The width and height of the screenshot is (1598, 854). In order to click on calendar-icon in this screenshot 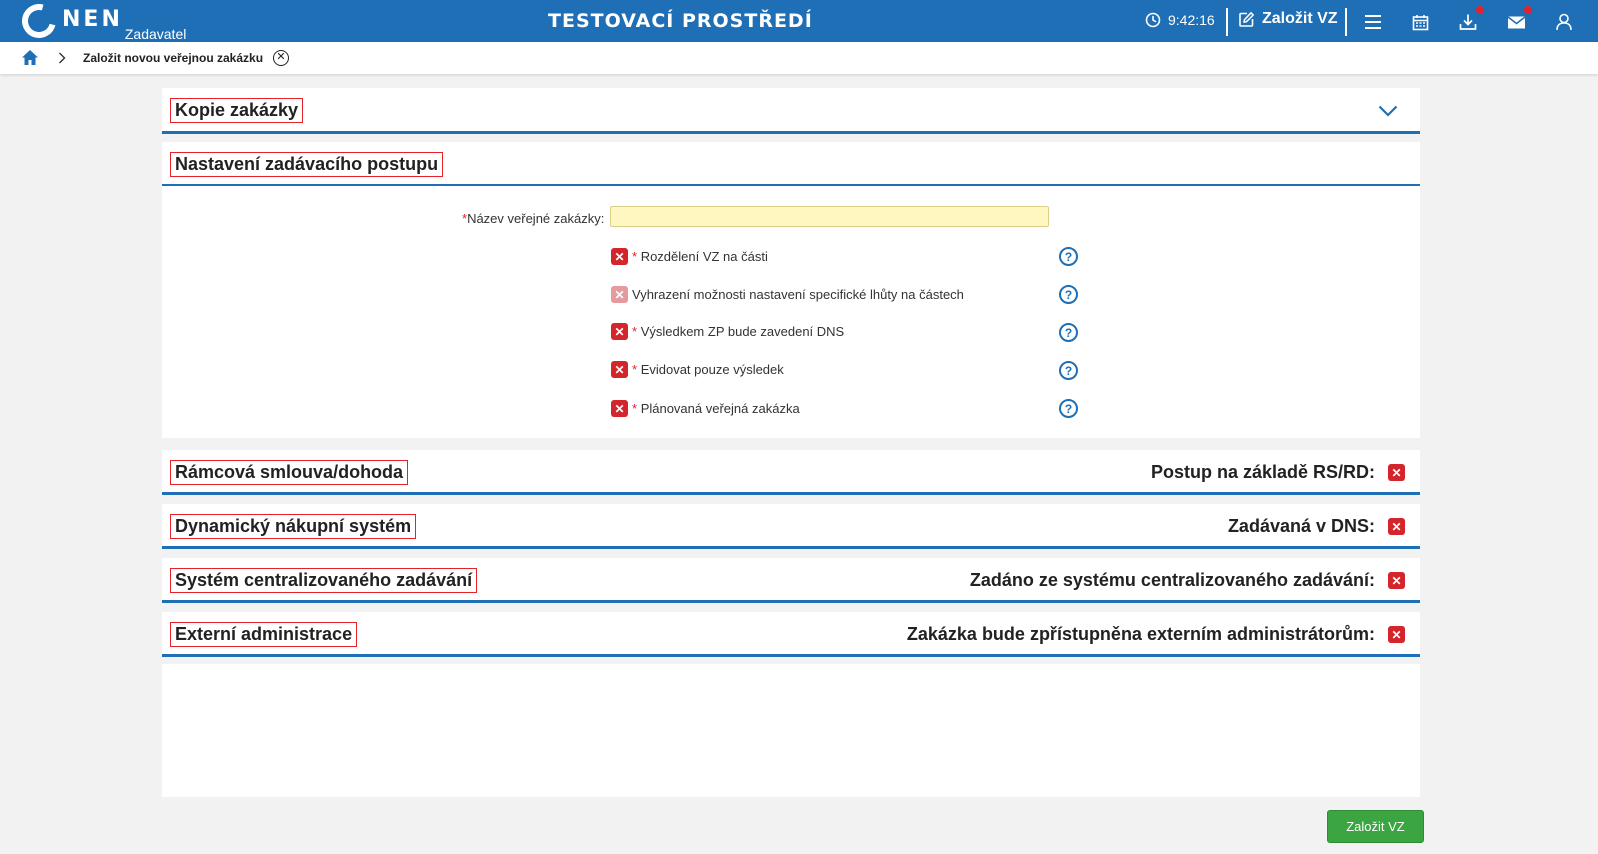, I will do `click(1420, 22)`.